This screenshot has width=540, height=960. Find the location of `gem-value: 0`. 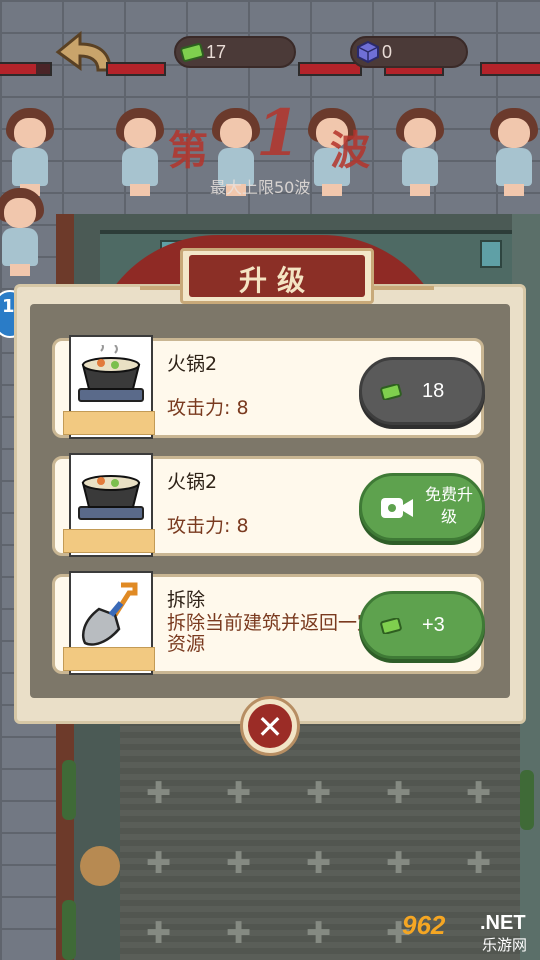

gem-value: 0 is located at coordinates (387, 52).